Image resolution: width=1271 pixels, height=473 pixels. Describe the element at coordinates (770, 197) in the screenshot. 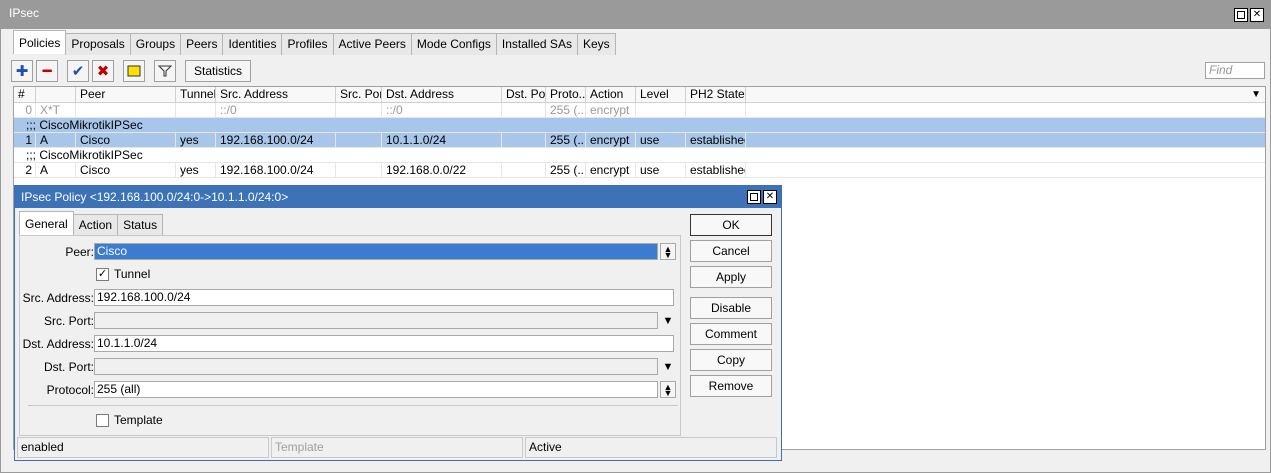

I see `dialog-close-icon: ✕` at that location.